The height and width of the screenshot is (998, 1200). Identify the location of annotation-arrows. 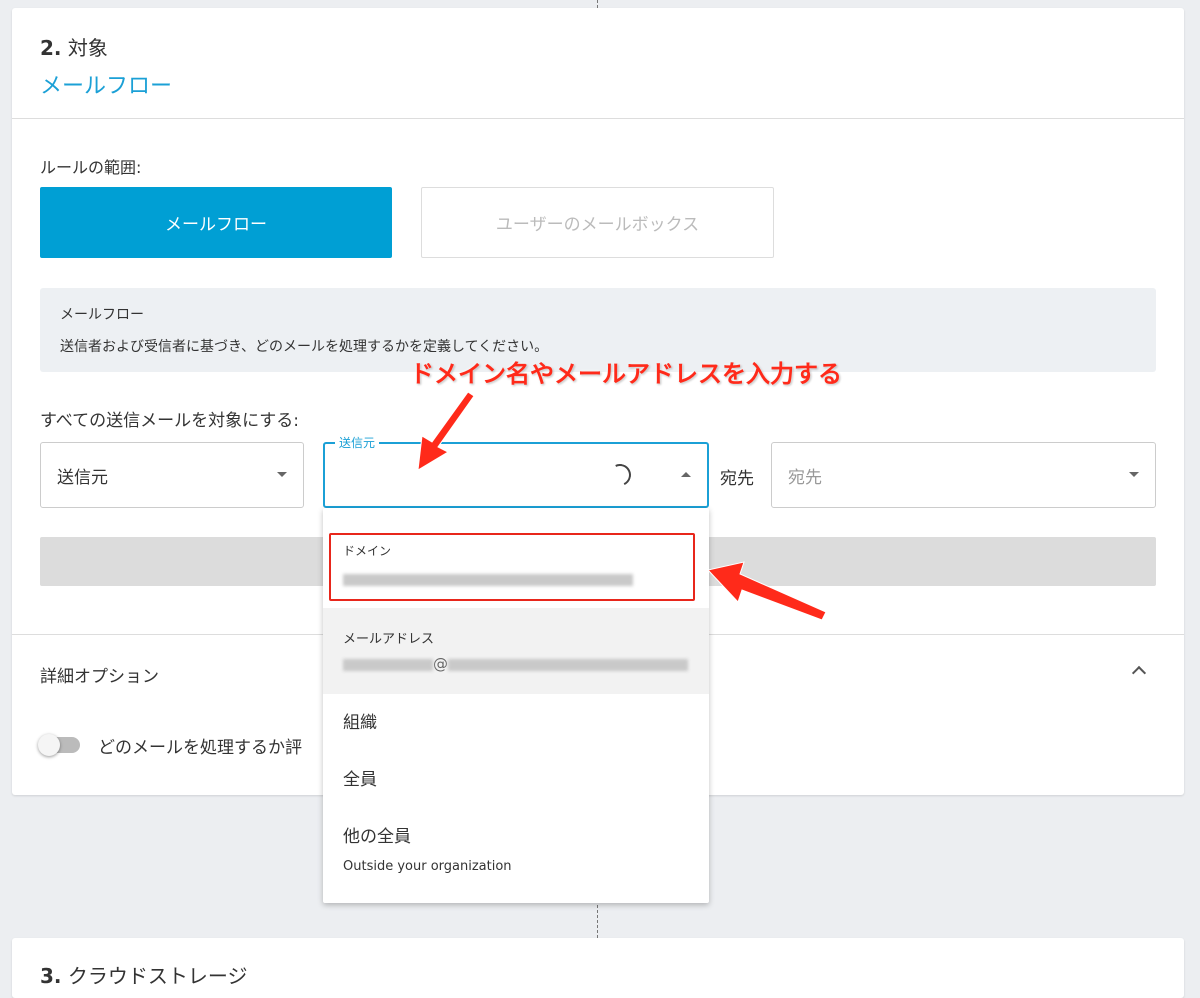
(622, 506).